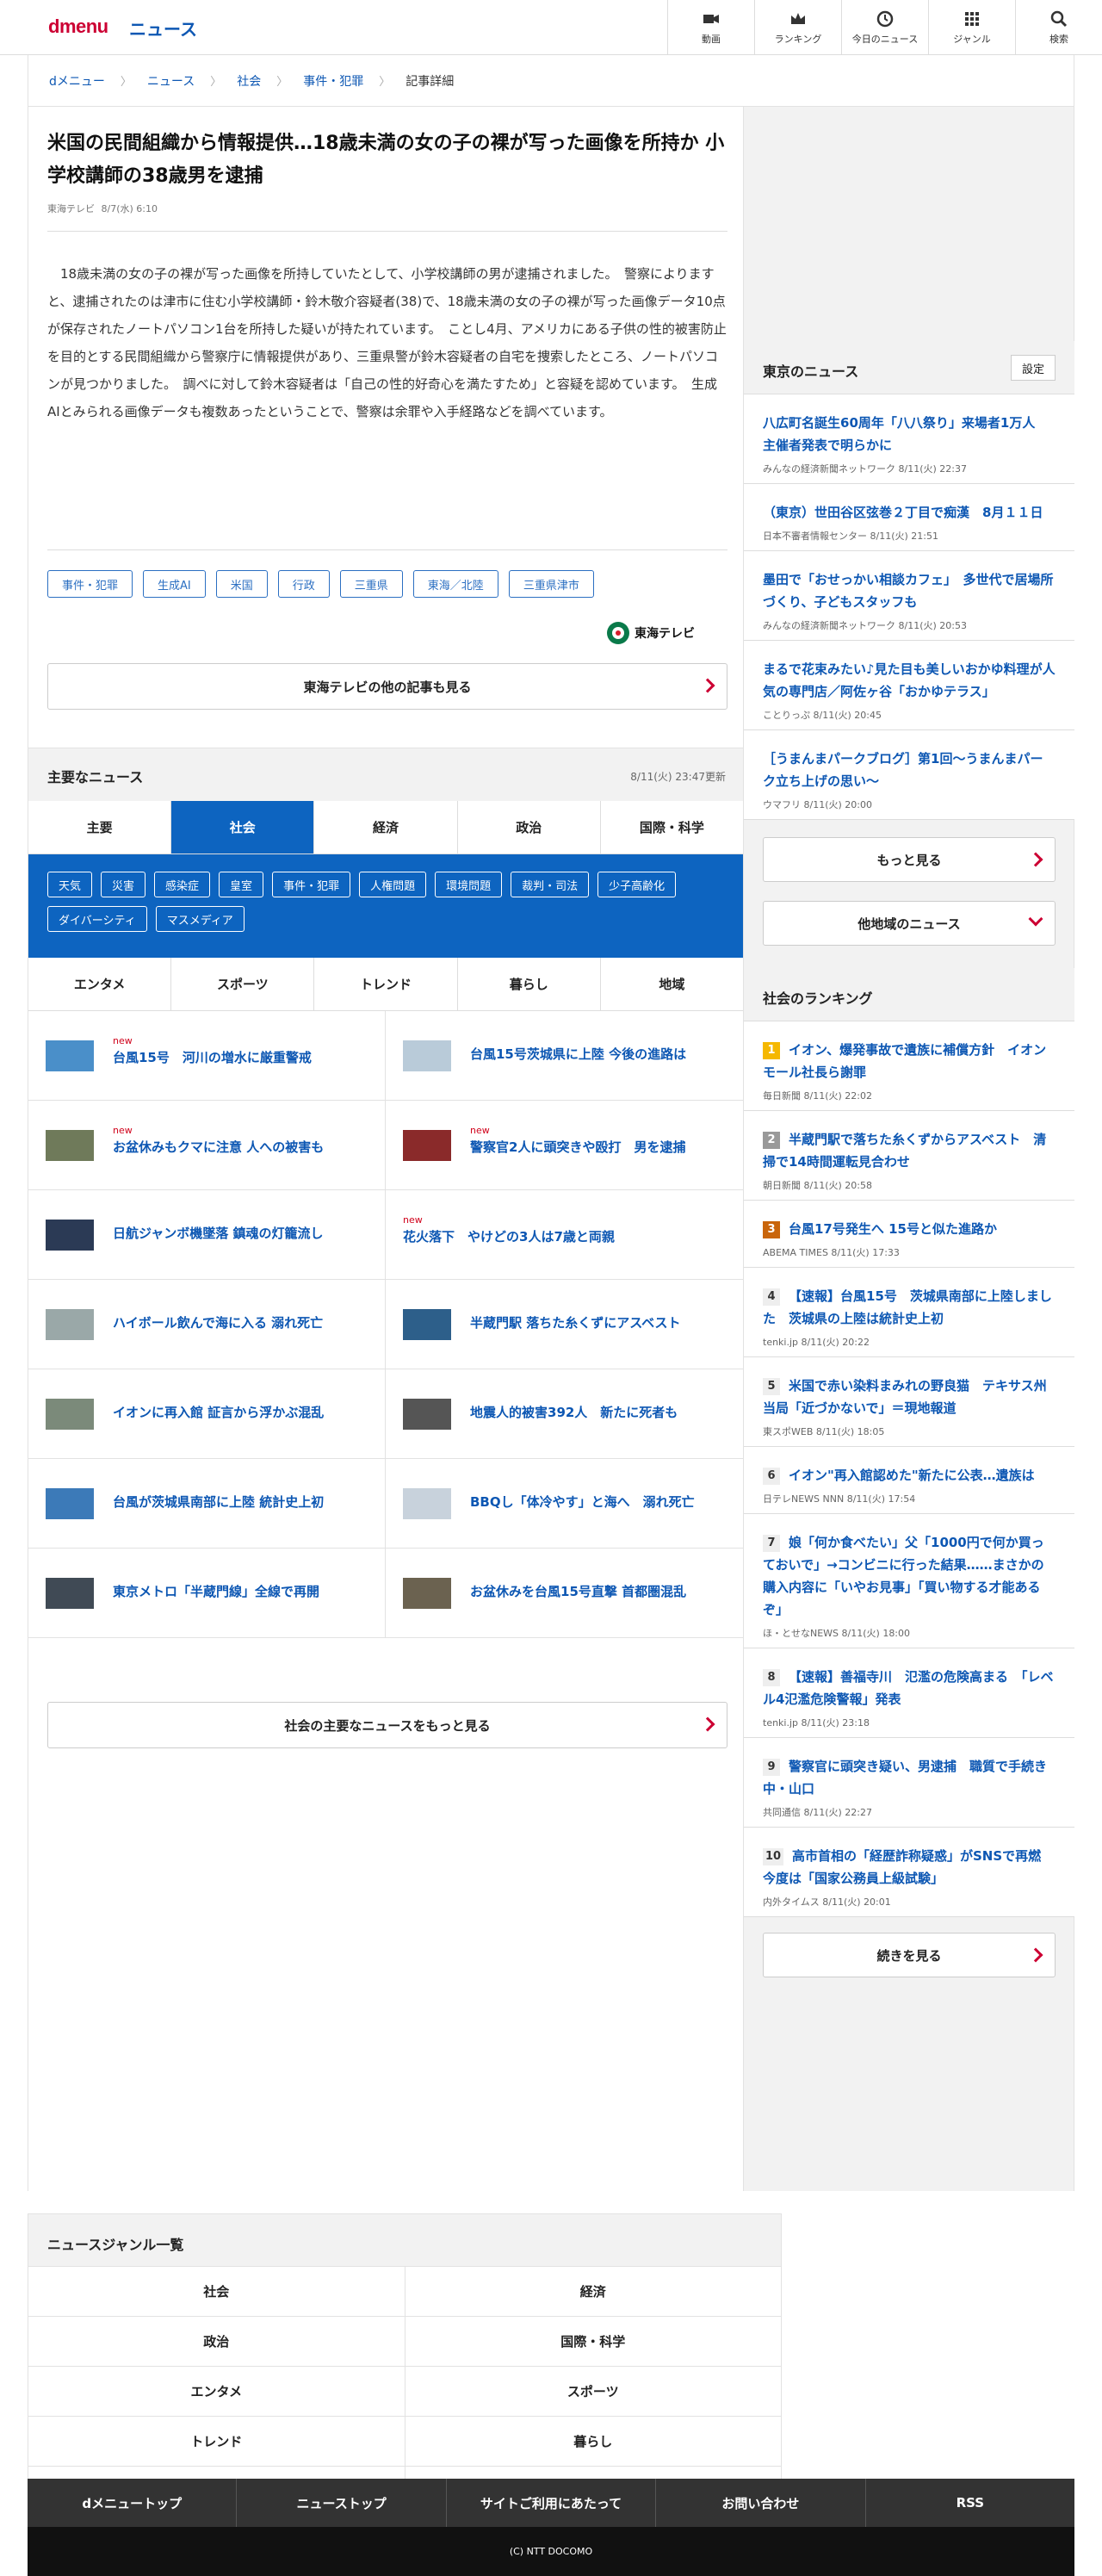 The height and width of the screenshot is (2576, 1102). I want to click on breadcrumb-crime: 事件・犯罪, so click(333, 81).